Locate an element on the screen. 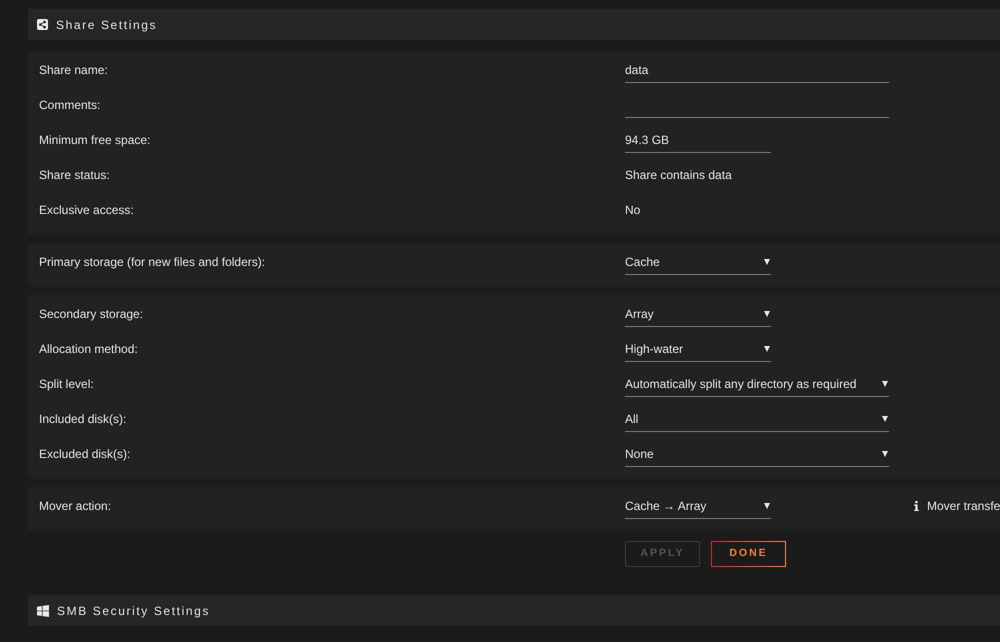 The width and height of the screenshot is (1000, 642). mover-note-text: Mover transfe is located at coordinates (963, 506).